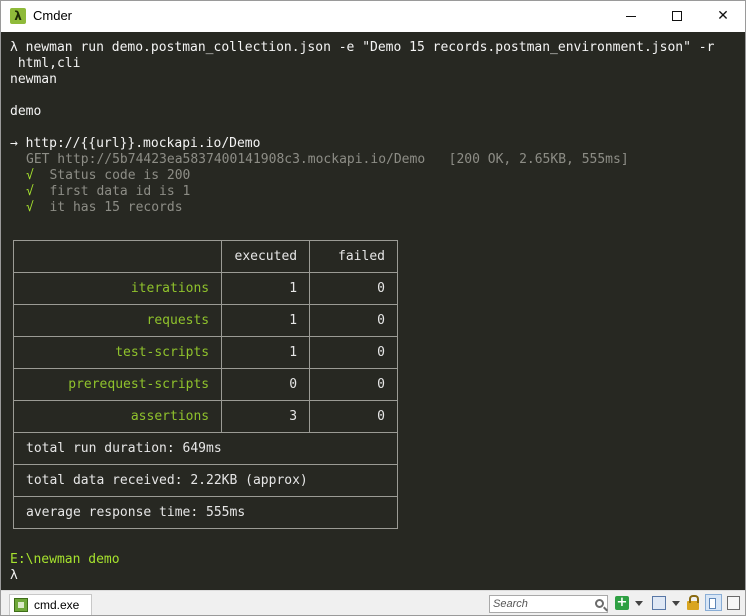 This screenshot has width=746, height=616. What do you see at coordinates (693, 602) in the screenshot?
I see `lock-icon` at bounding box center [693, 602].